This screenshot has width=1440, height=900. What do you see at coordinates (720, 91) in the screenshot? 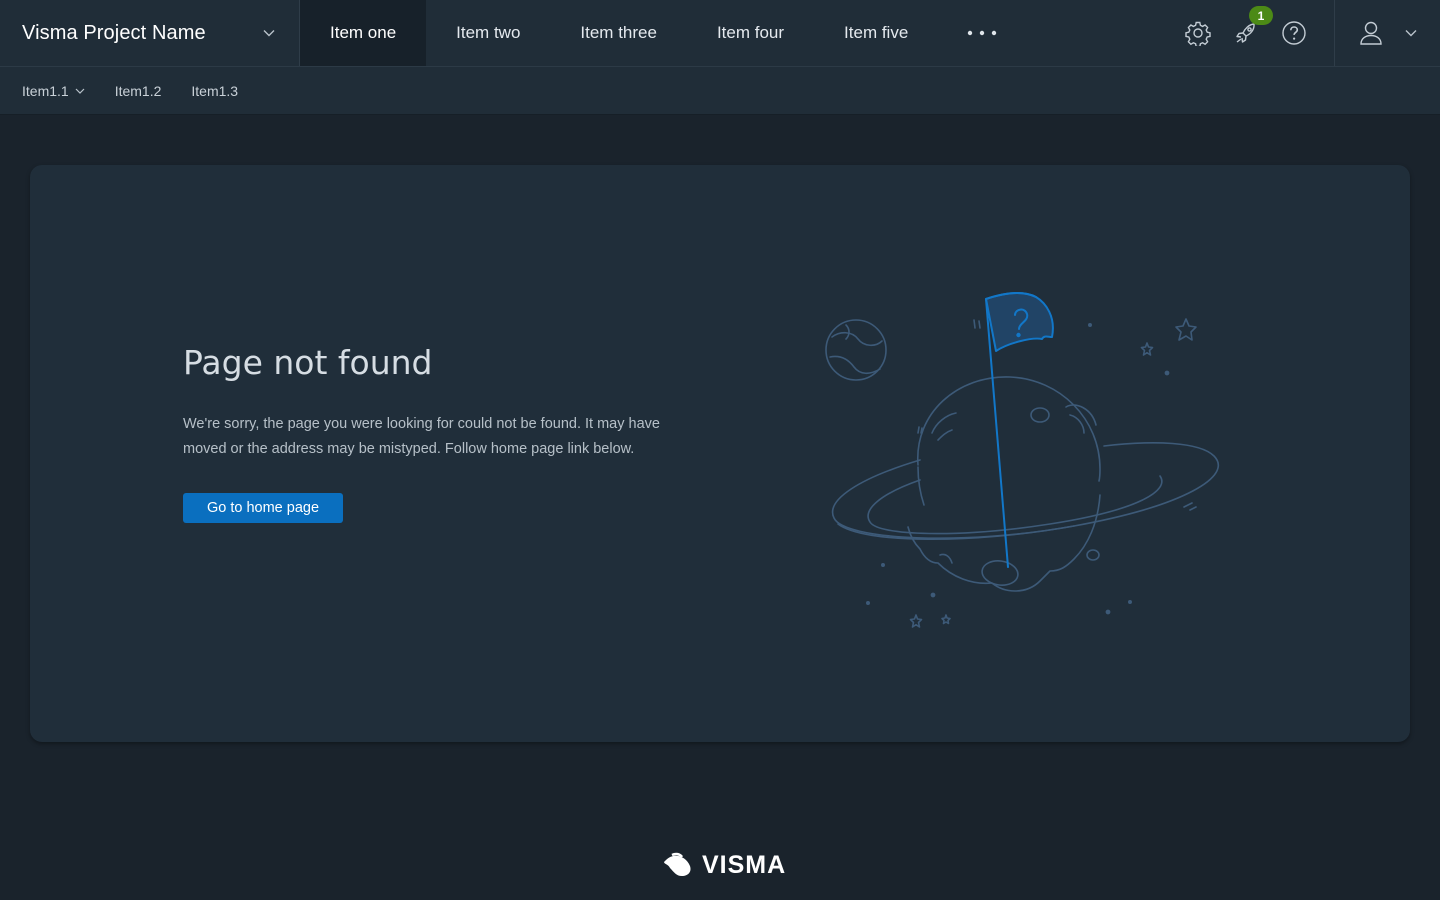
I see `secondary-nav: Item1.1 Item1.2 Item1.3` at bounding box center [720, 91].